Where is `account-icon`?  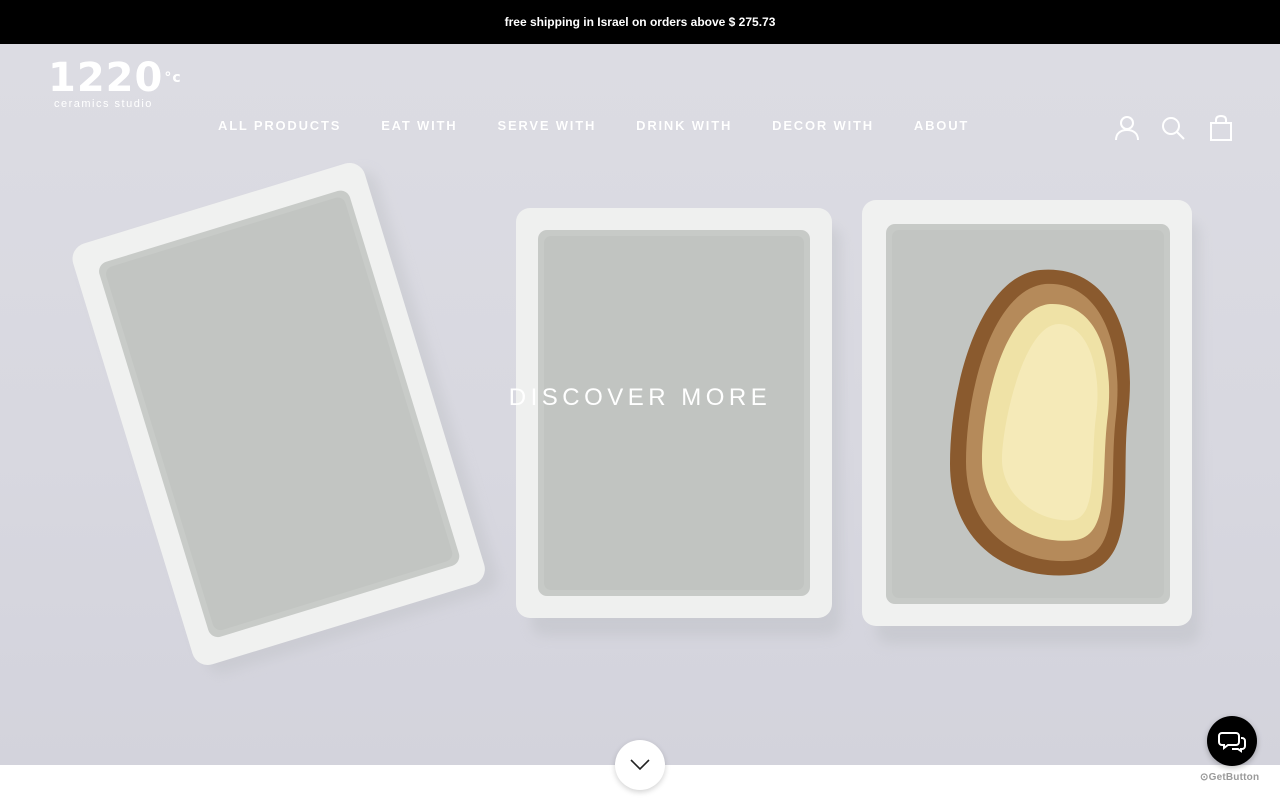
account-icon is located at coordinates (1127, 128).